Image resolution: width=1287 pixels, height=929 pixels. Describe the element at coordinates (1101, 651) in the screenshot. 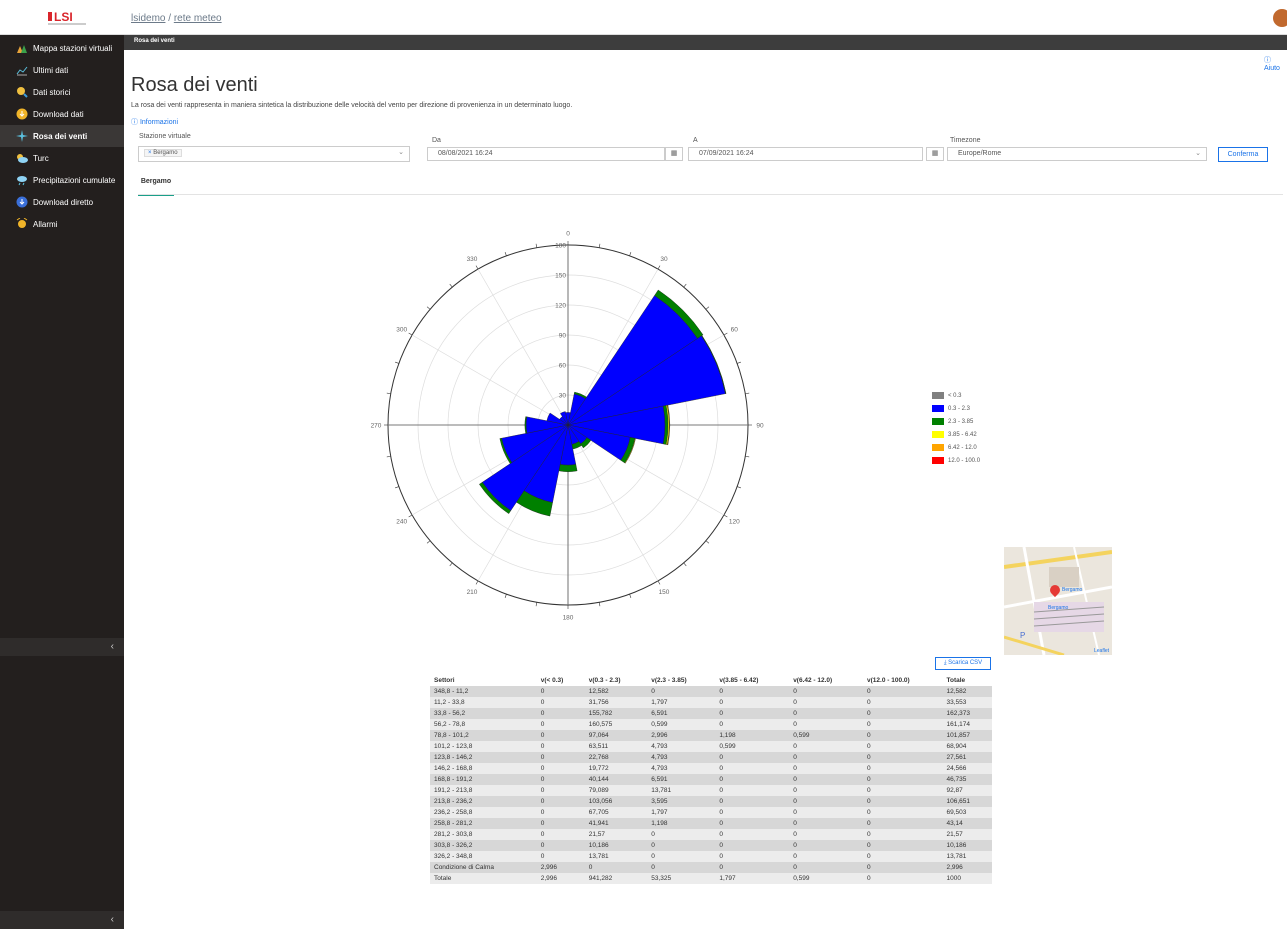

I see `map-attribution: Leaflet` at that location.